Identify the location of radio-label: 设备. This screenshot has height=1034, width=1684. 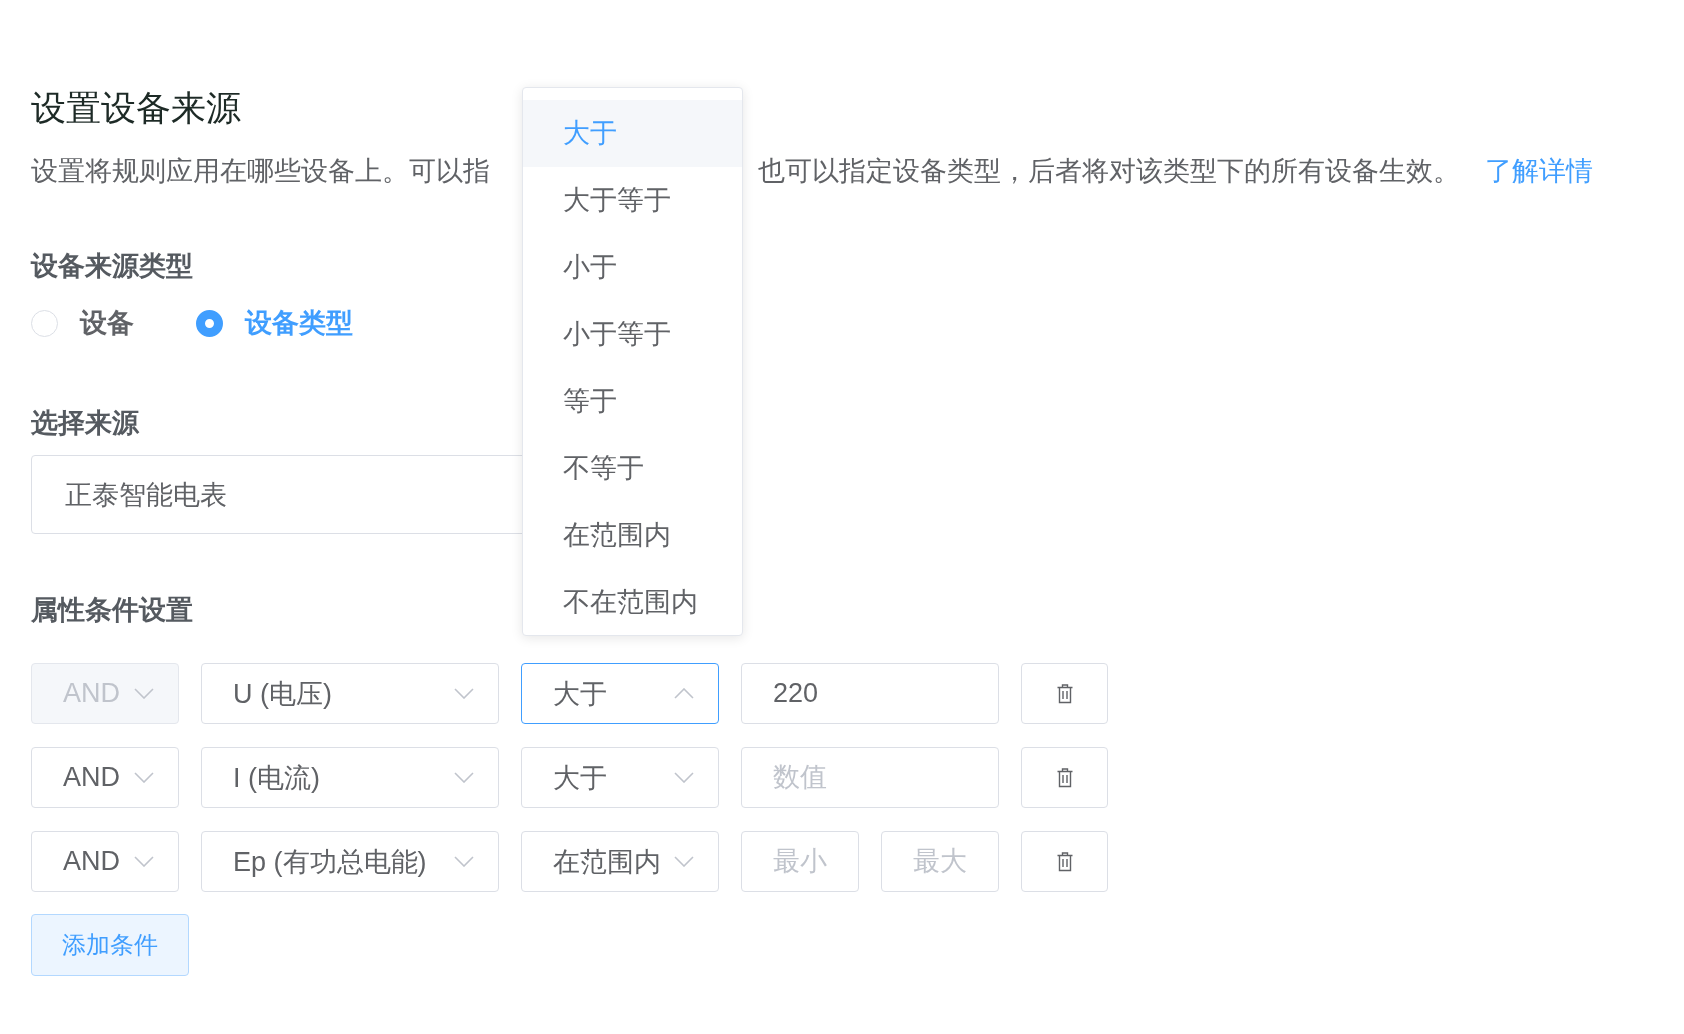
(107, 323).